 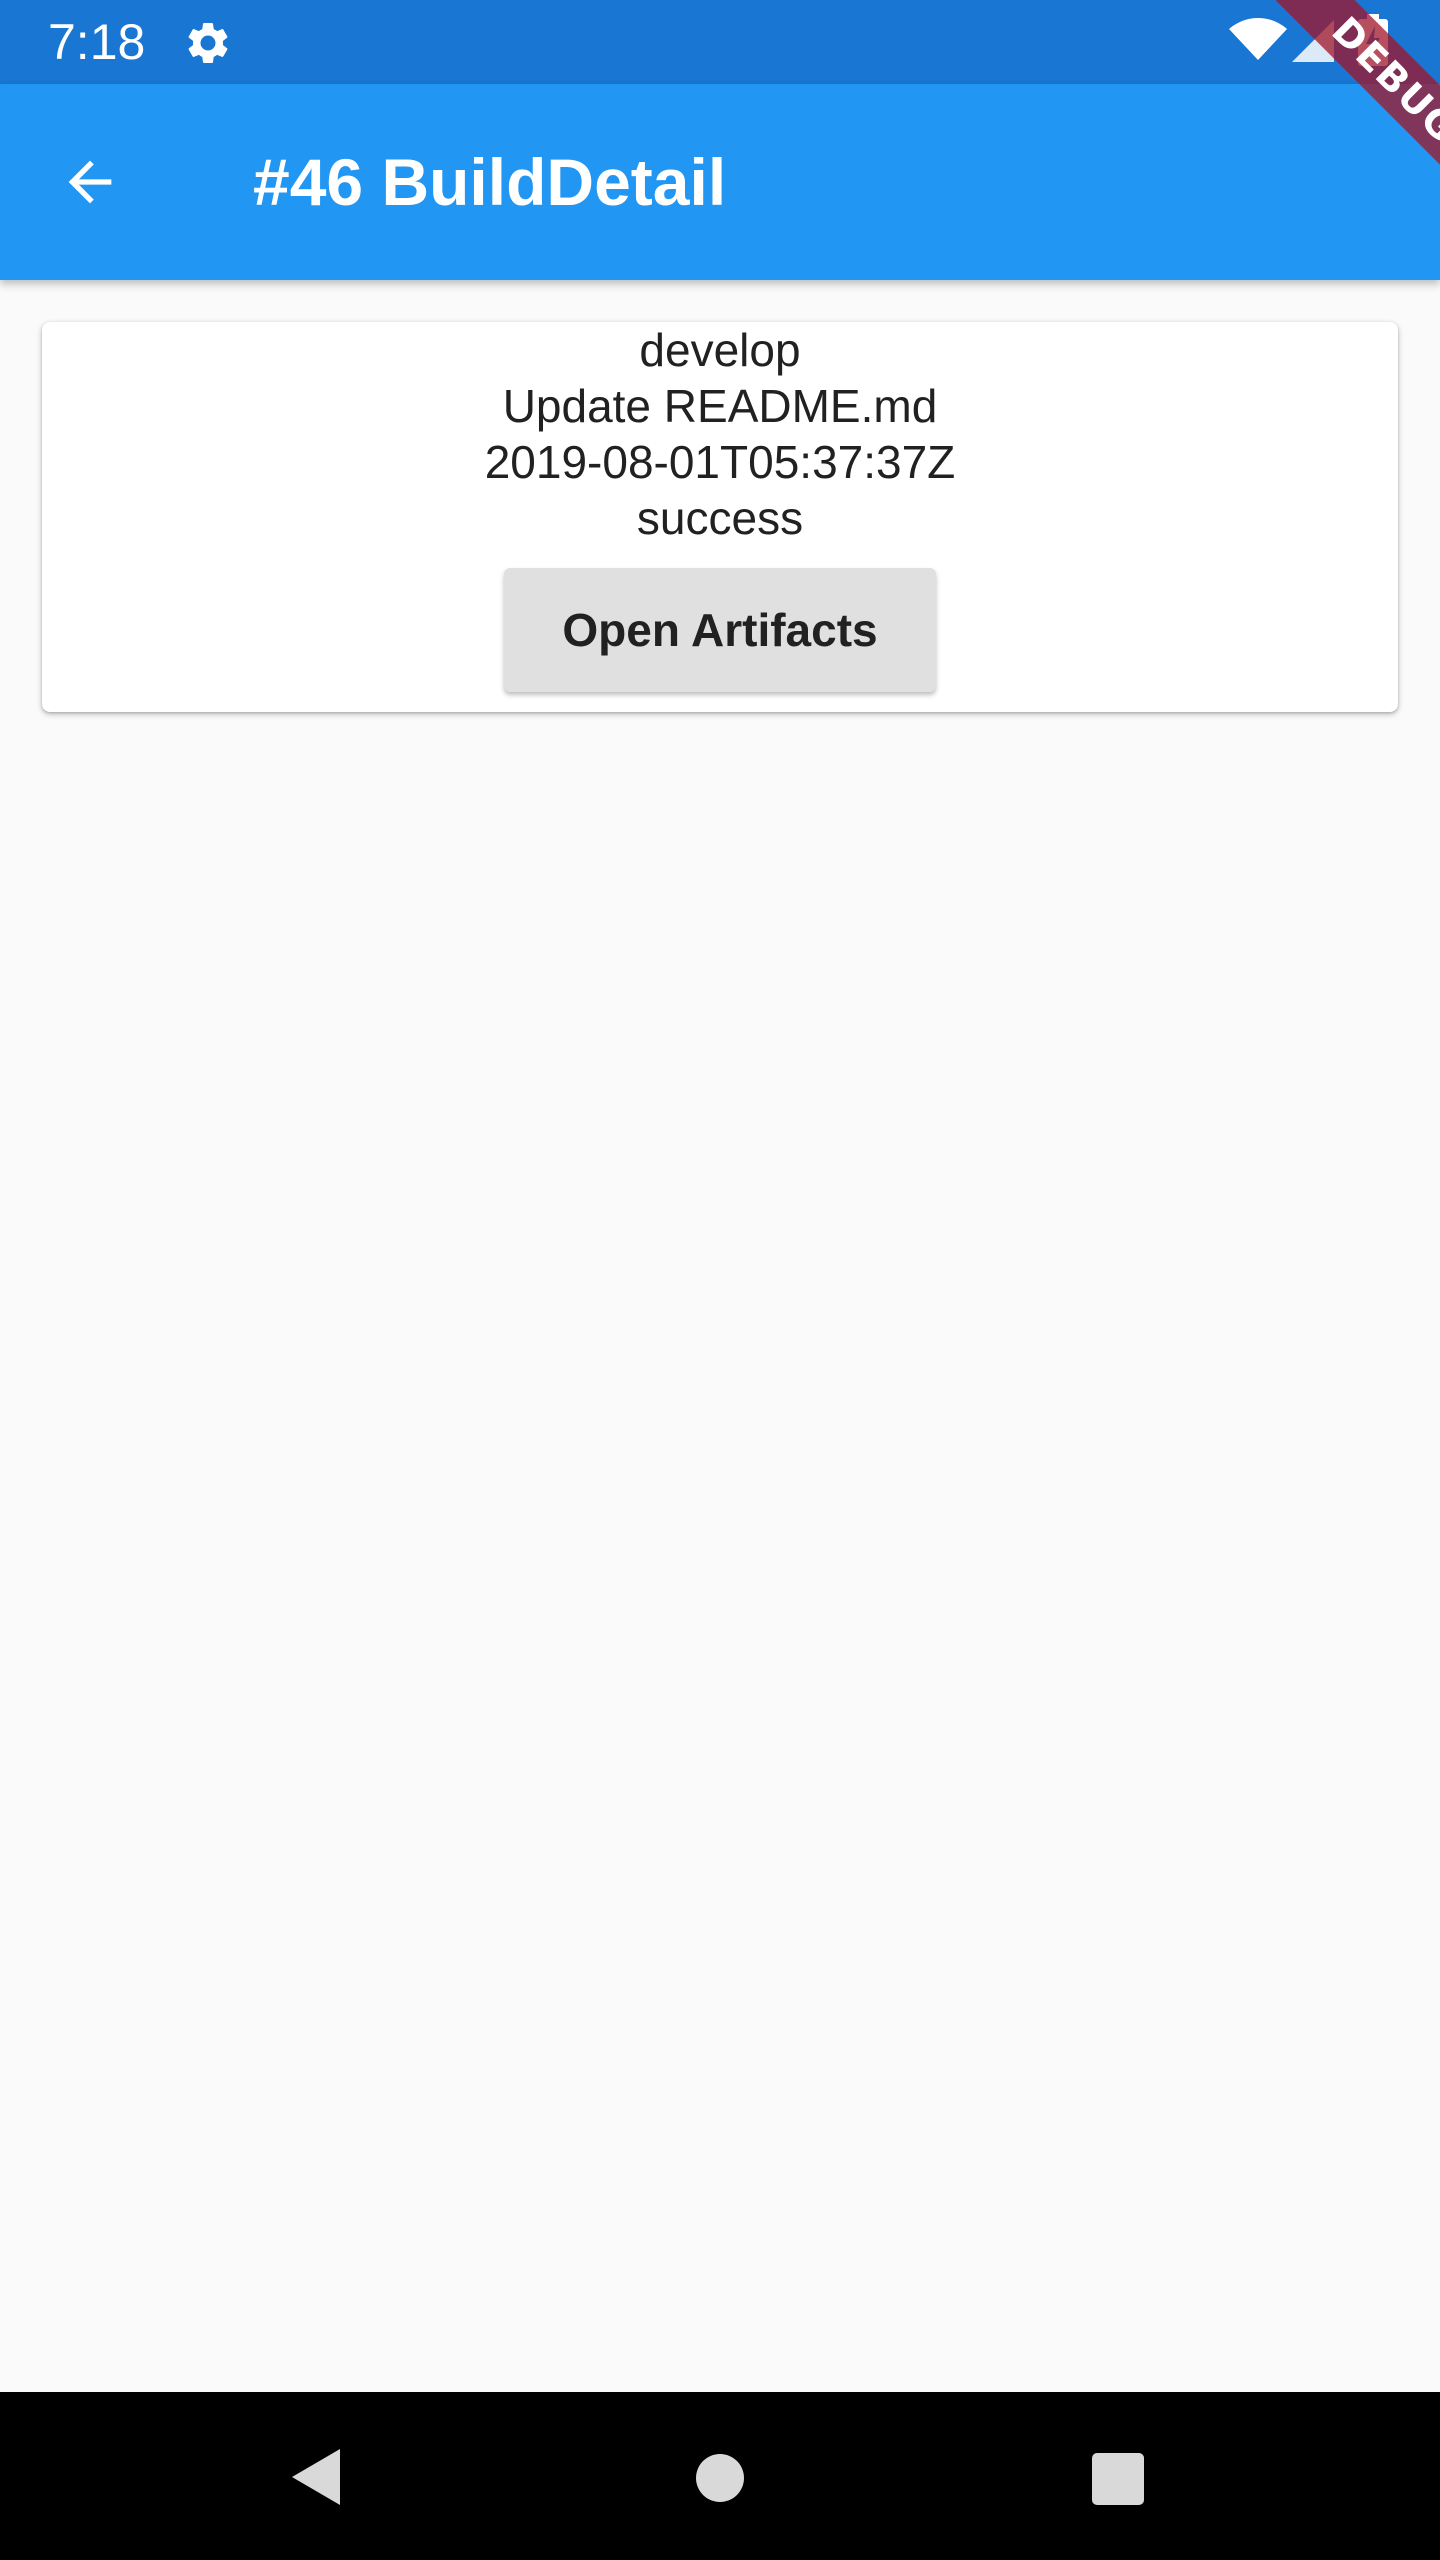 What do you see at coordinates (490, 182) in the screenshot?
I see `page-title: #46 BuildDetail` at bounding box center [490, 182].